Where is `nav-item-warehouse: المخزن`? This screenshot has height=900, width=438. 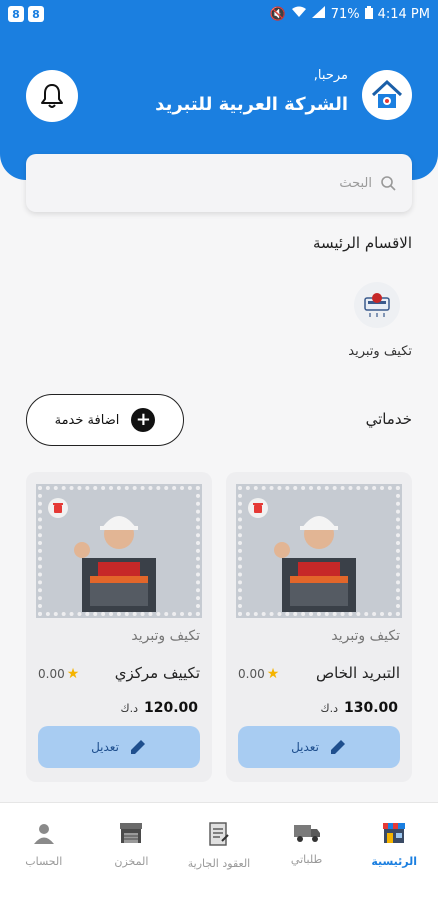 nav-item-warehouse: المخزن is located at coordinates (131, 860).